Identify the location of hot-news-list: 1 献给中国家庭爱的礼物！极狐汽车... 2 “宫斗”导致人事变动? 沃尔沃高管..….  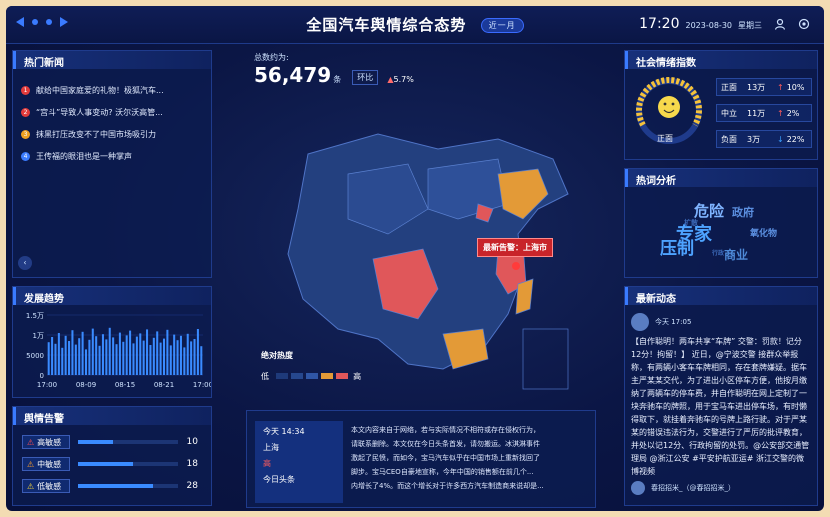
(112, 123).